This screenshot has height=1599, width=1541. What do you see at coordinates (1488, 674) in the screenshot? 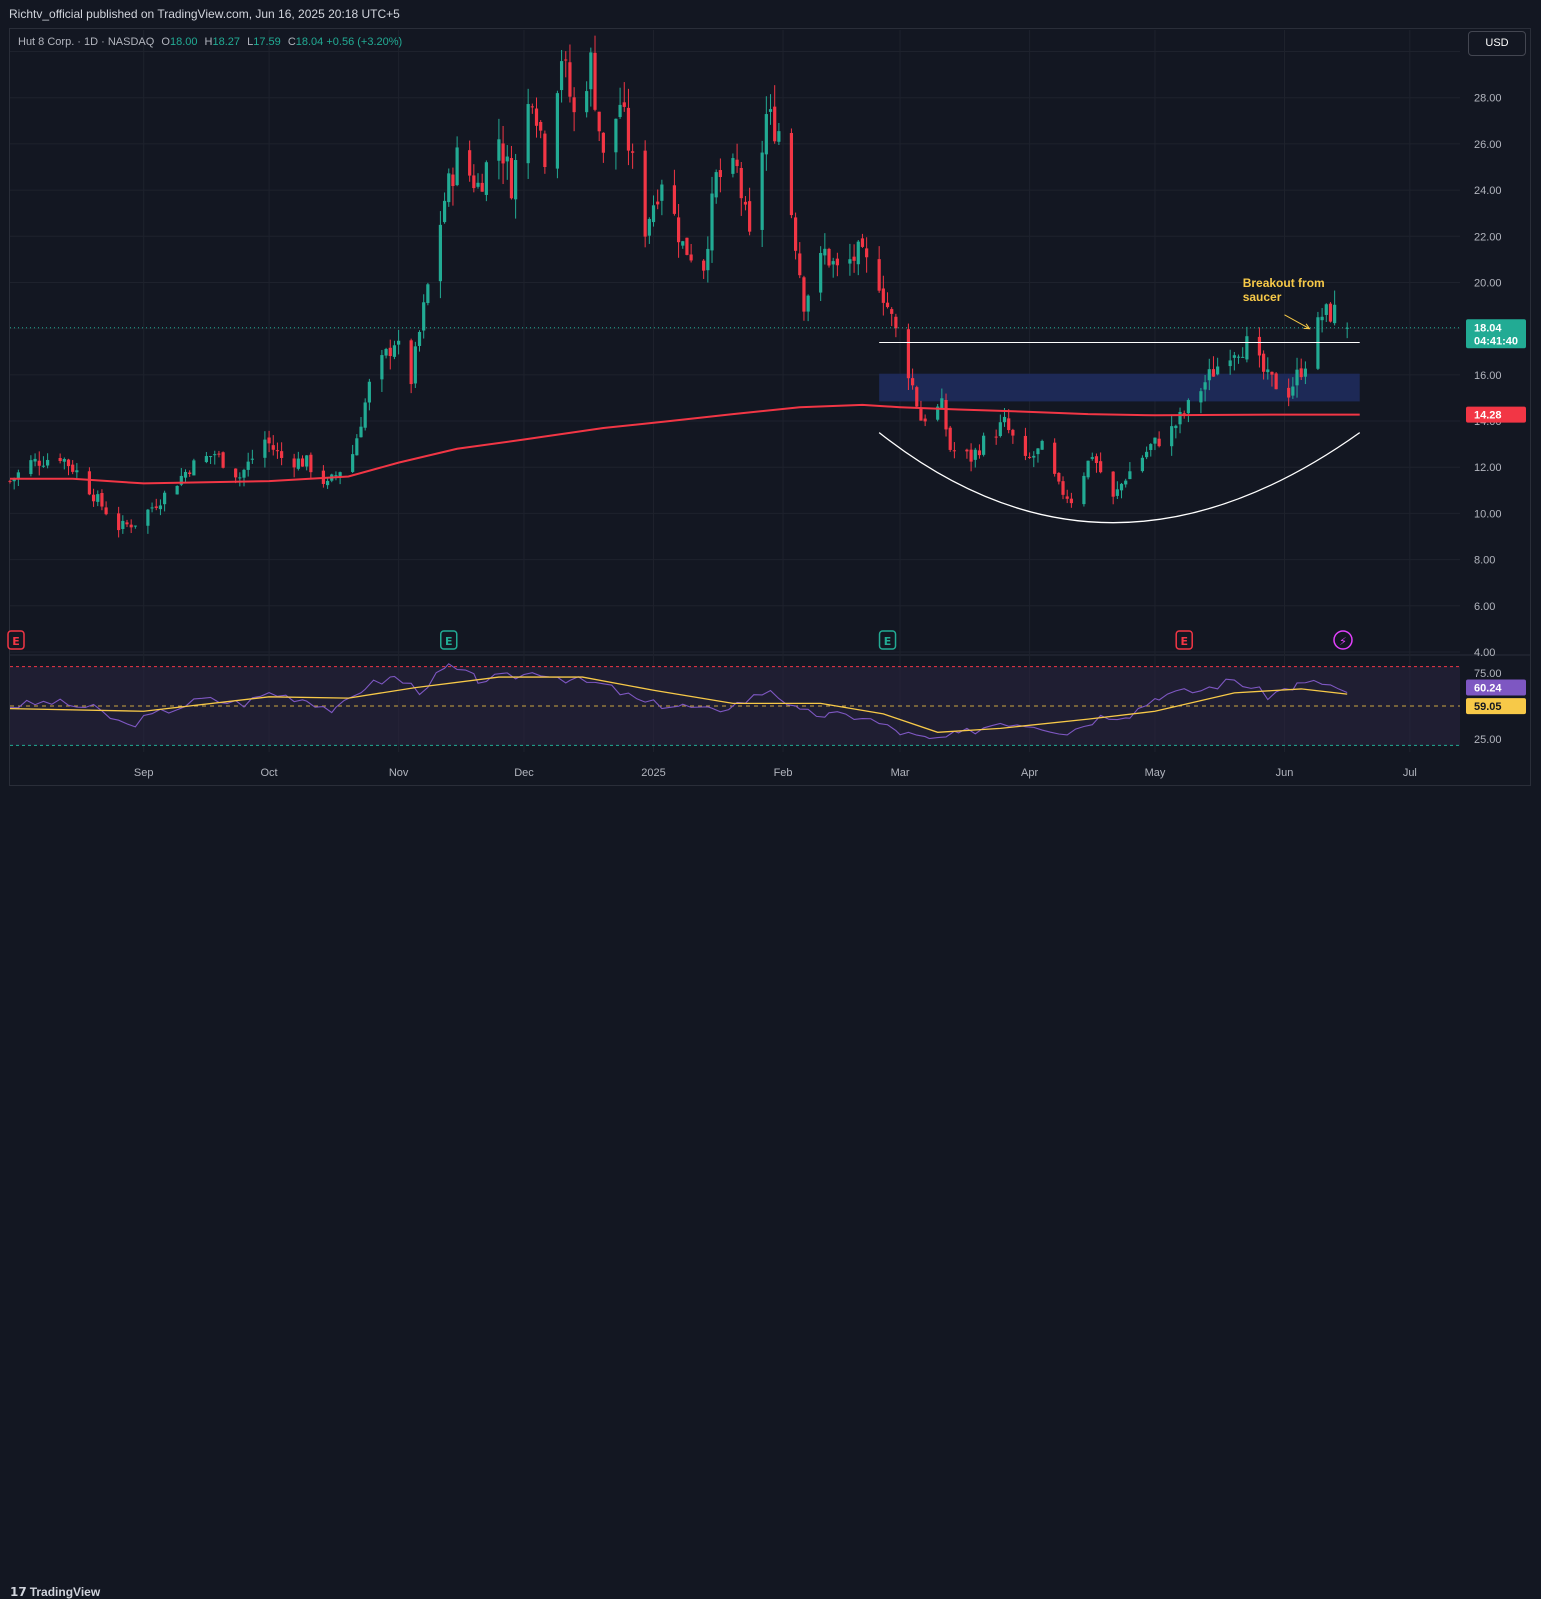
I see `rsi-tick-label: 75.00` at bounding box center [1488, 674].